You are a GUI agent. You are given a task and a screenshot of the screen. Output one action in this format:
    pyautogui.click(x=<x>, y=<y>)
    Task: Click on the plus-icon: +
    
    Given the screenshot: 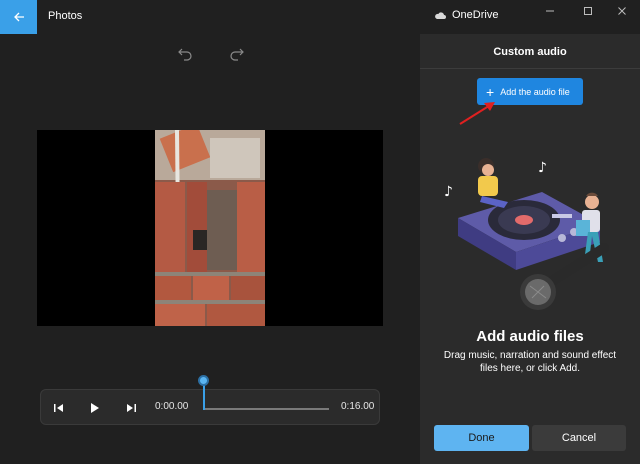 What is the action you would take?
    pyautogui.click(x=490, y=91)
    